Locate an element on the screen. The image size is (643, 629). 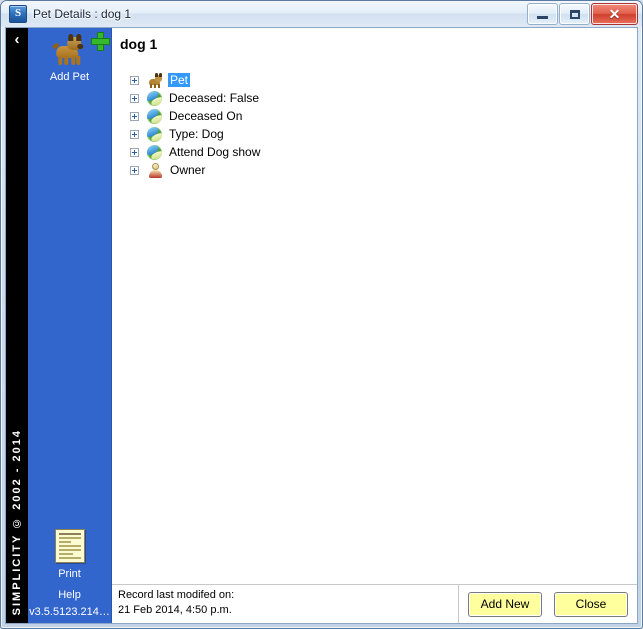
print-icon-wrap is located at coordinates (69, 547).